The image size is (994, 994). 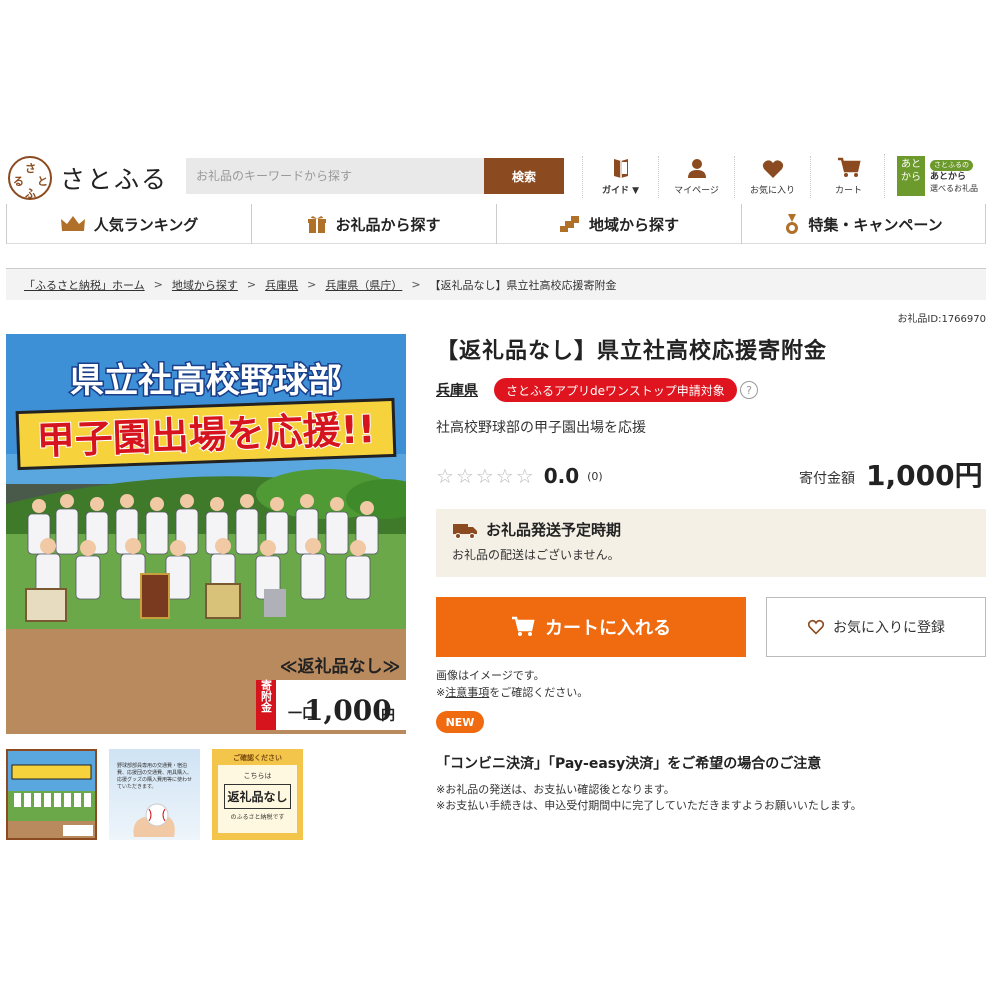 I want to click on caution-note: ※注意事項をご確認ください。, so click(x=512, y=692).